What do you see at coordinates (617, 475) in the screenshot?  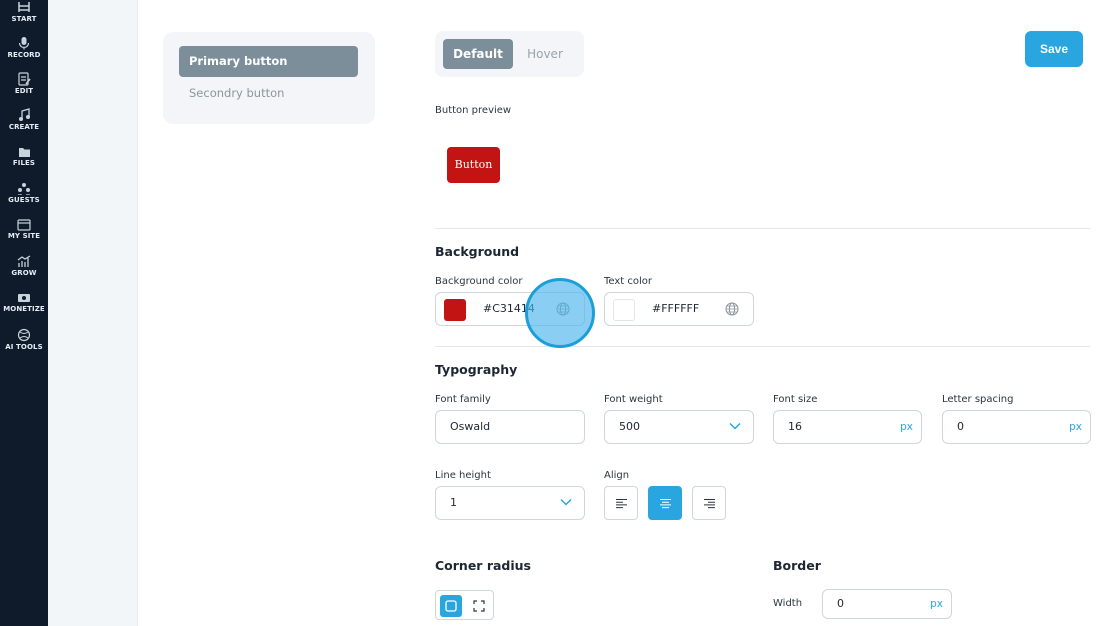 I see `align-label: Align` at bounding box center [617, 475].